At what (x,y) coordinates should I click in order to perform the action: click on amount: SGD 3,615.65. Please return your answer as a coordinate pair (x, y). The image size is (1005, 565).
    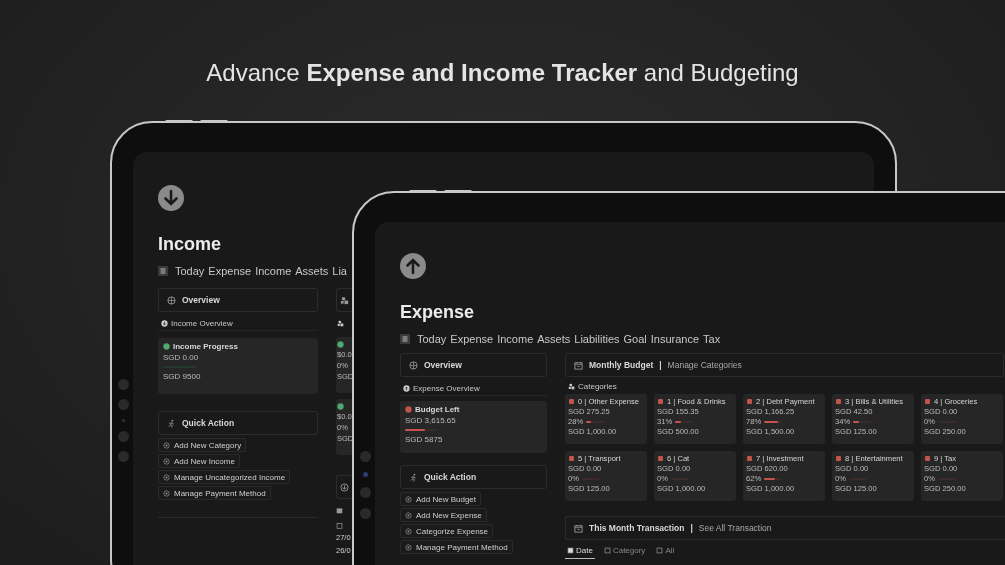
    Looking at the image, I should click on (431, 420).